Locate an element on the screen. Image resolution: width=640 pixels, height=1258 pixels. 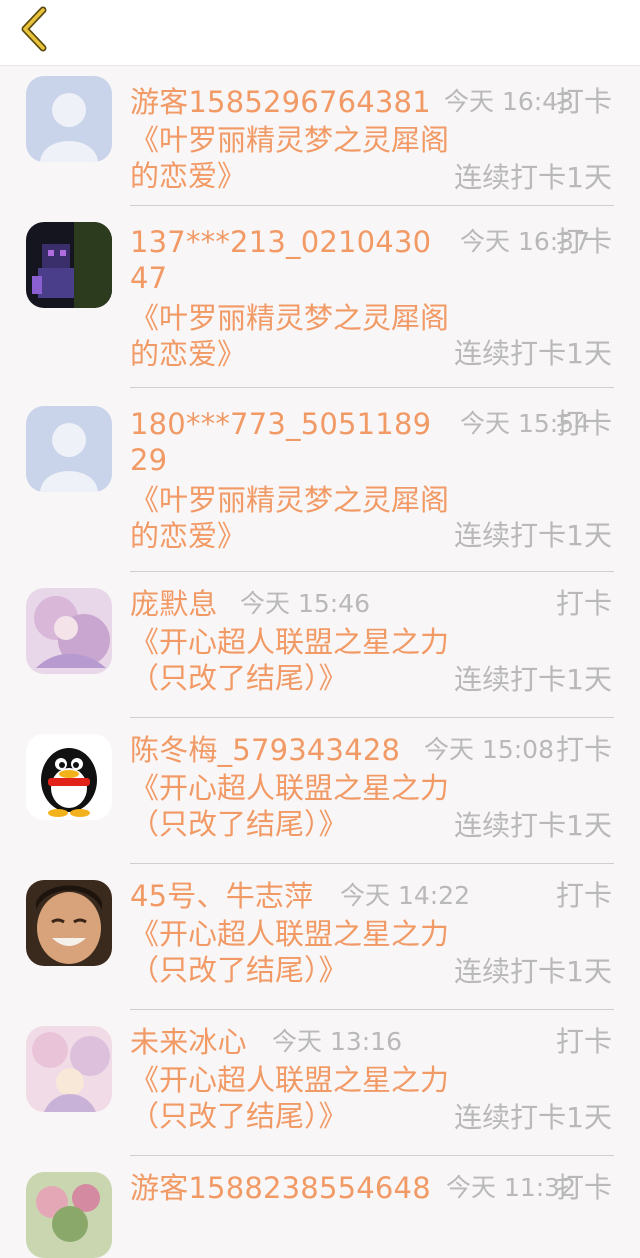
checkin-time: 今天 14:22 is located at coordinates (405, 895).